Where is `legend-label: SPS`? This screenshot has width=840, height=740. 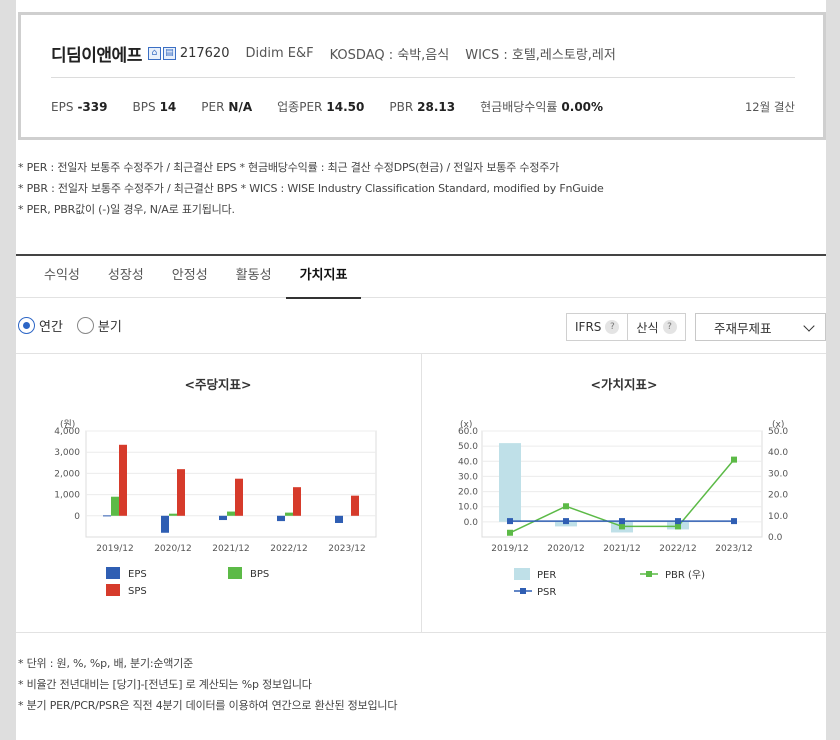
legend-label: SPS is located at coordinates (137, 591).